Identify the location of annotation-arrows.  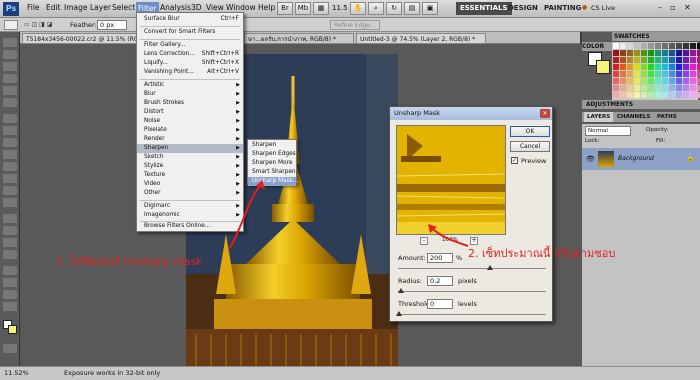
(349, 214).